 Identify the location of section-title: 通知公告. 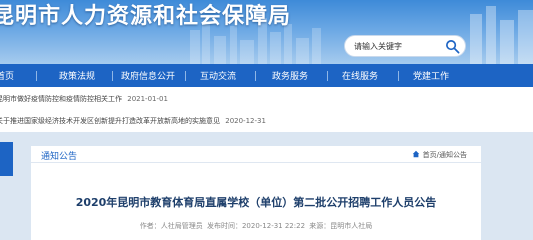
(59, 157).